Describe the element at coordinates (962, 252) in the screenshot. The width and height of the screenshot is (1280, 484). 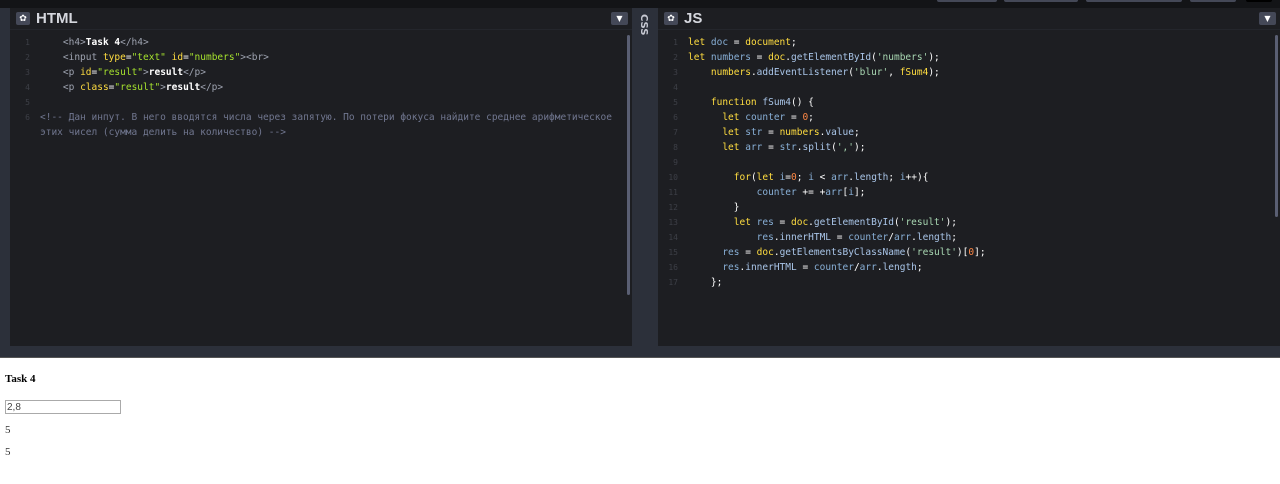
I see `code-token: )[` at that location.